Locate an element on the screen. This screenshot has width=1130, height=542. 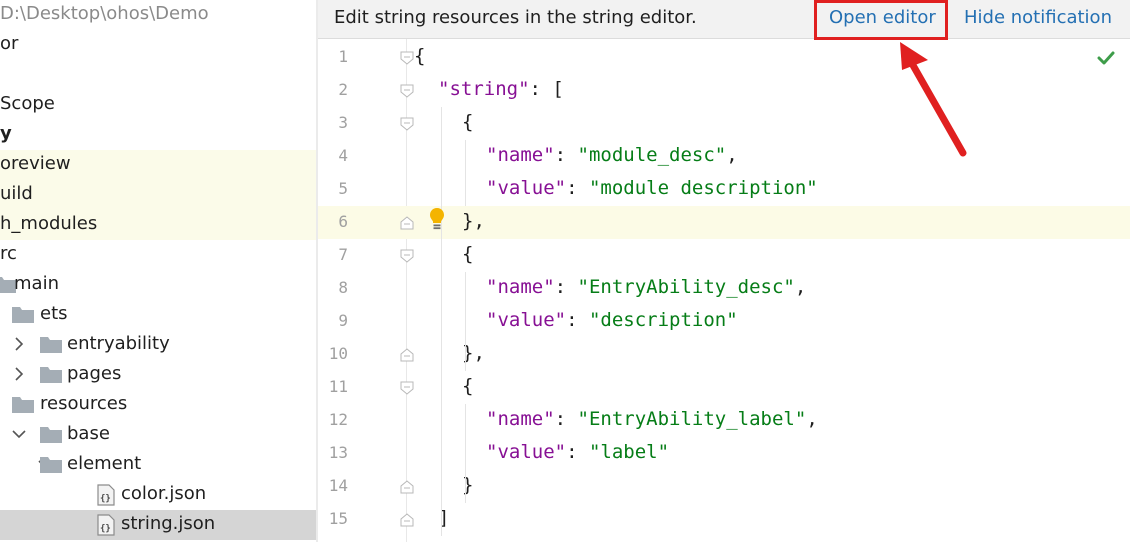
code-line: 12 "name": "EntryAbility_label", is located at coordinates (724, 420).